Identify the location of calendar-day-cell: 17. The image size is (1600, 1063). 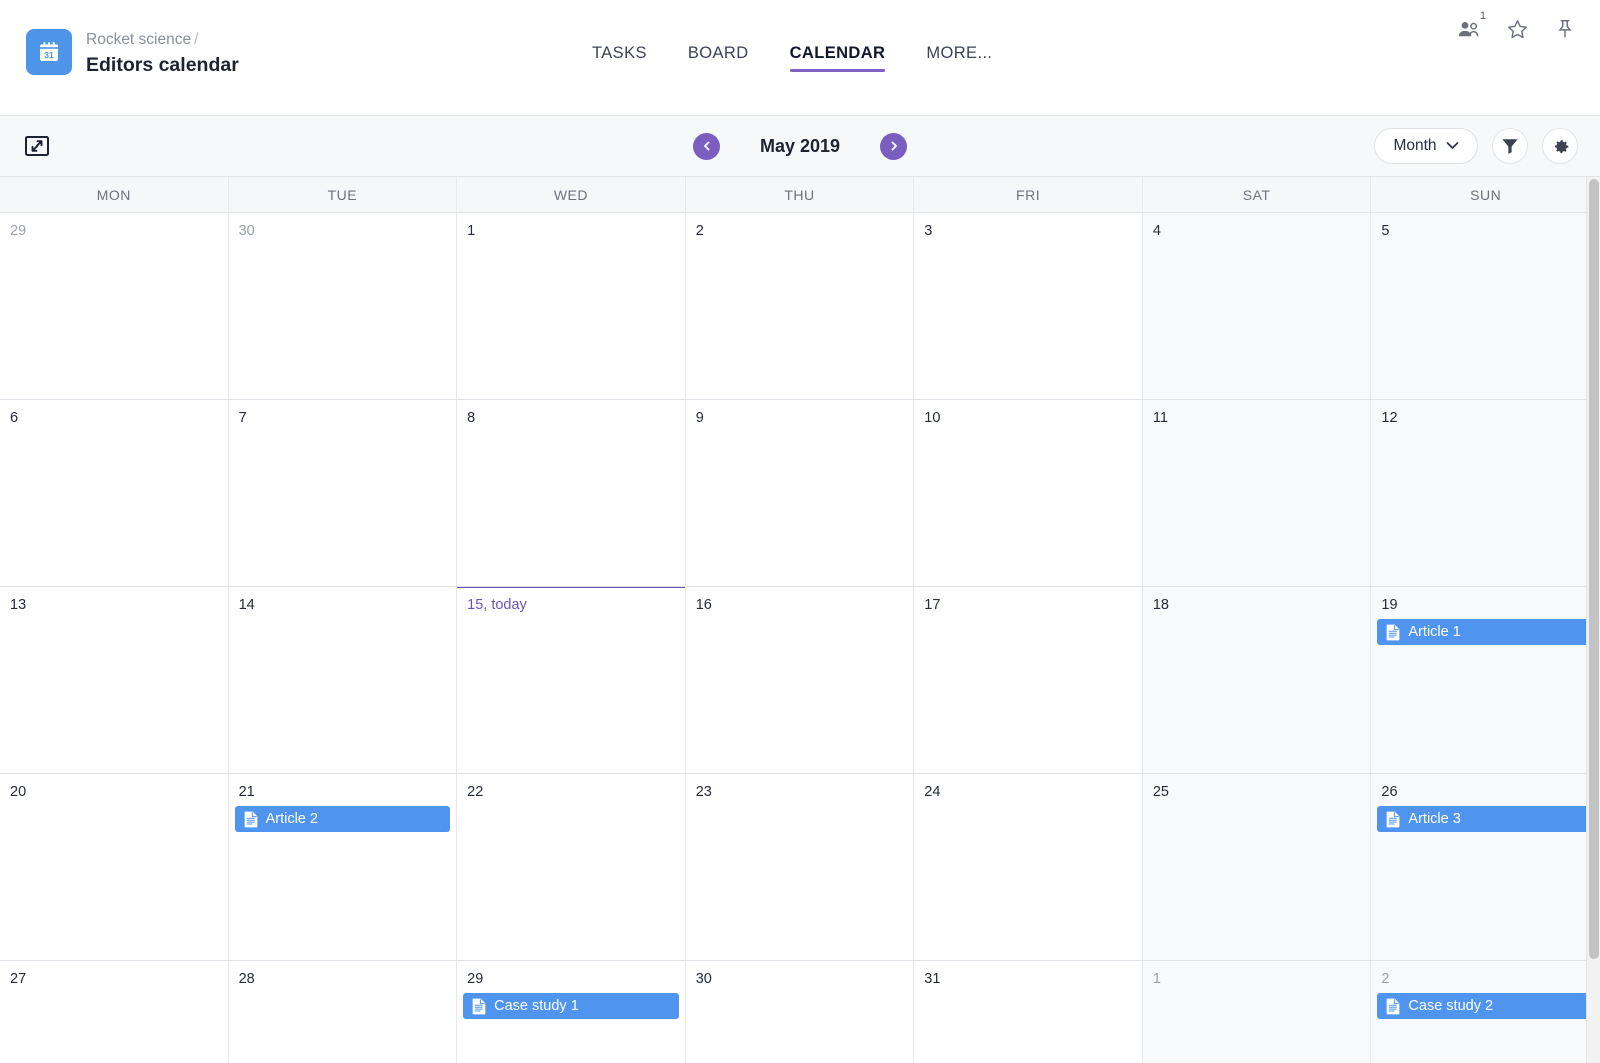
(1028, 680).